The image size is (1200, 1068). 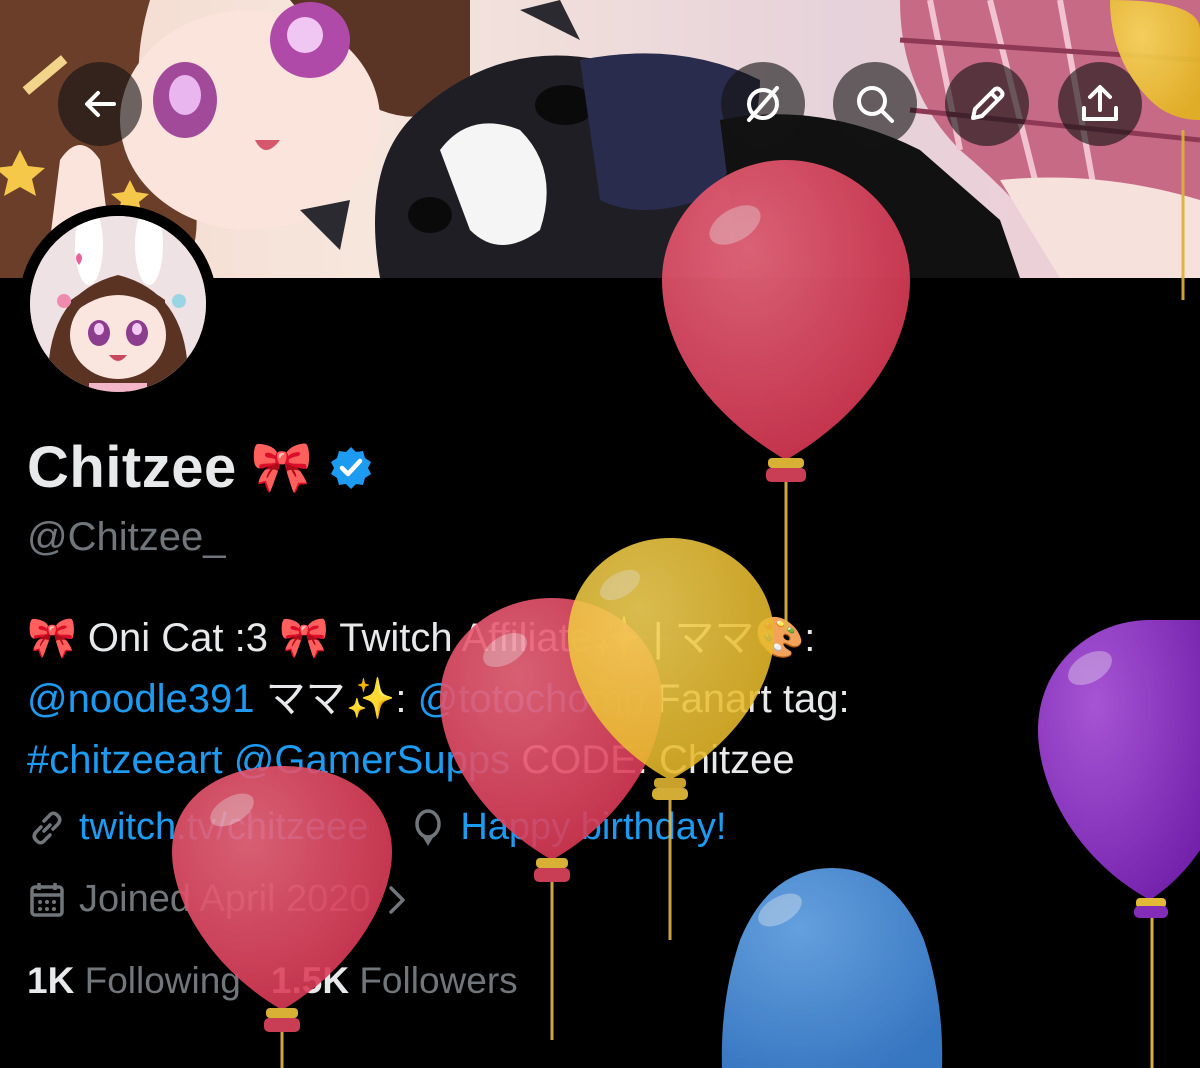 I want to click on followers-stat: 1.5K Followers, so click(x=394, y=981).